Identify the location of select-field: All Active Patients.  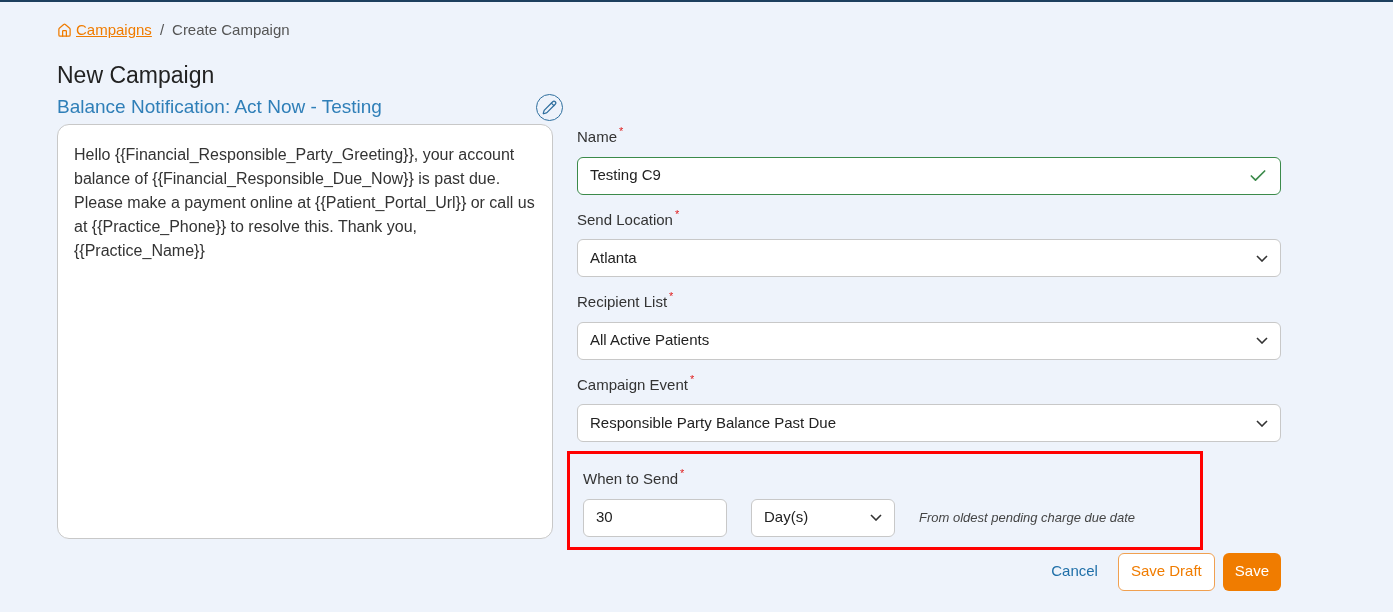
(929, 340).